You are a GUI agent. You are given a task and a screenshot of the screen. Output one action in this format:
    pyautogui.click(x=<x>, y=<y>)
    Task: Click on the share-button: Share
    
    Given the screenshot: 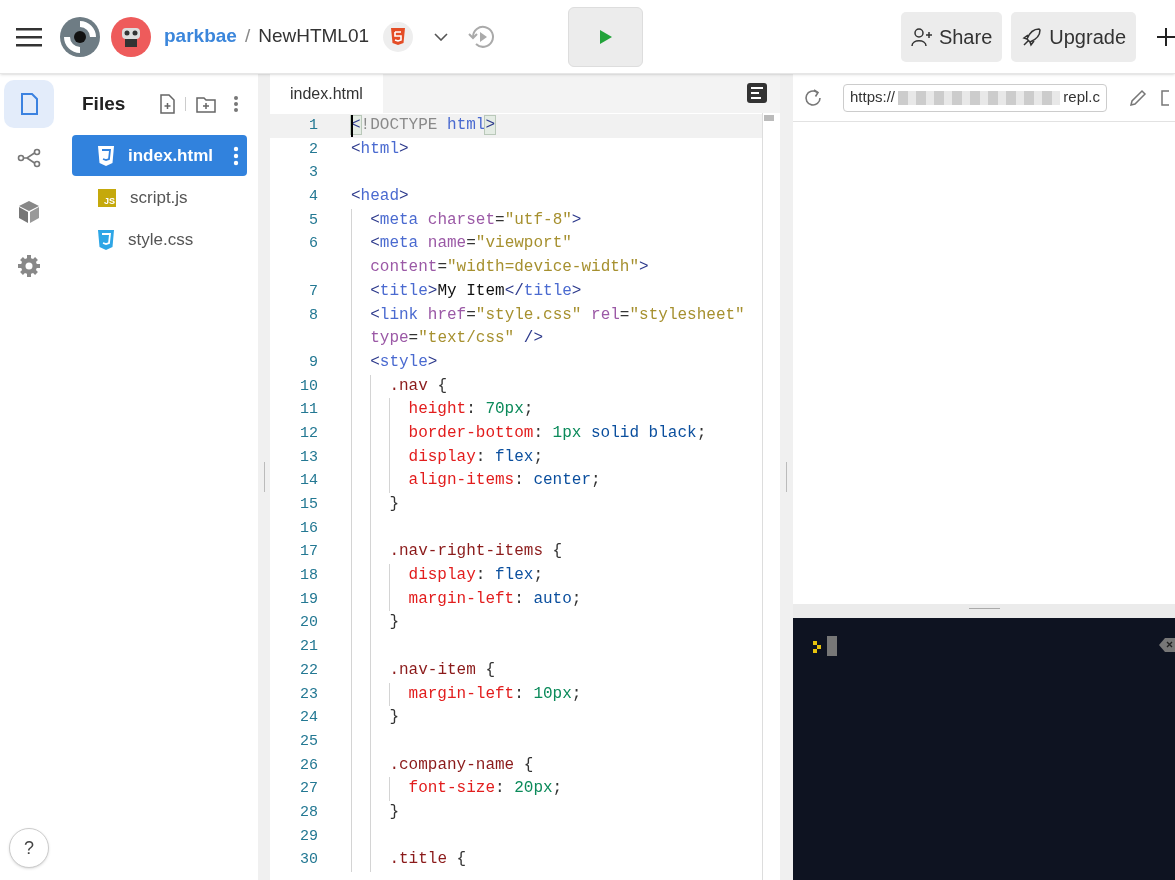 What is the action you would take?
    pyautogui.click(x=951, y=36)
    